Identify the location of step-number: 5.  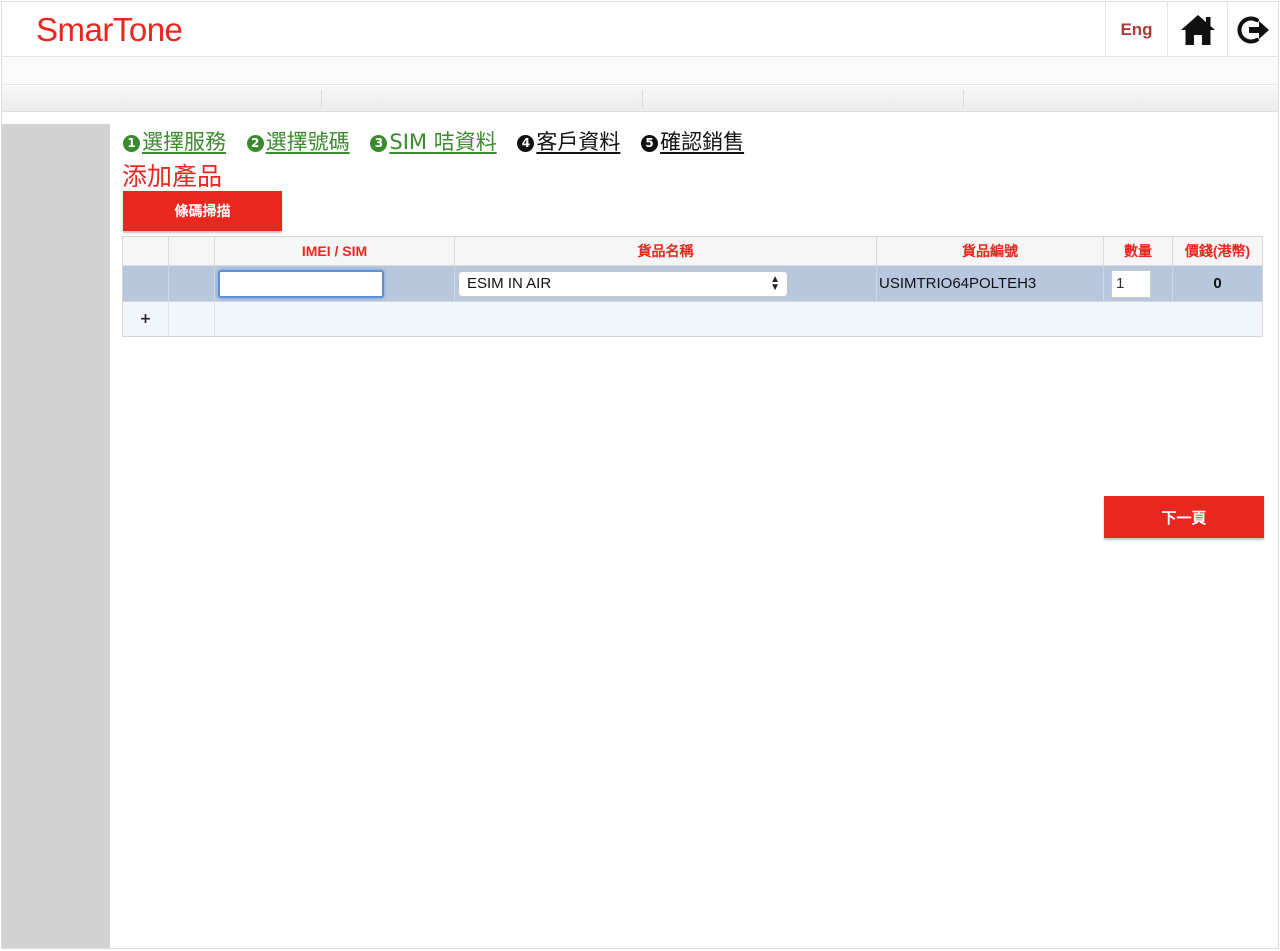
(650, 143).